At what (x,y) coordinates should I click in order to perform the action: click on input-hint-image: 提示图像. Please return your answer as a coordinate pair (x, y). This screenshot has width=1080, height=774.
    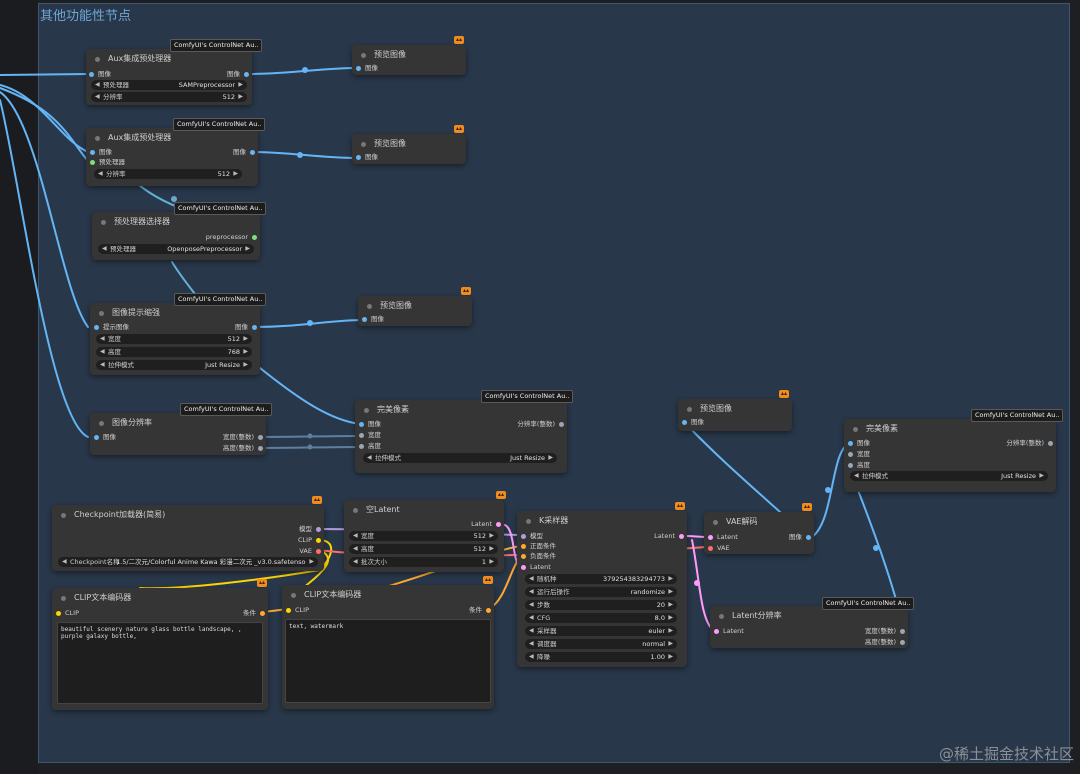
    Looking at the image, I should click on (111, 327).